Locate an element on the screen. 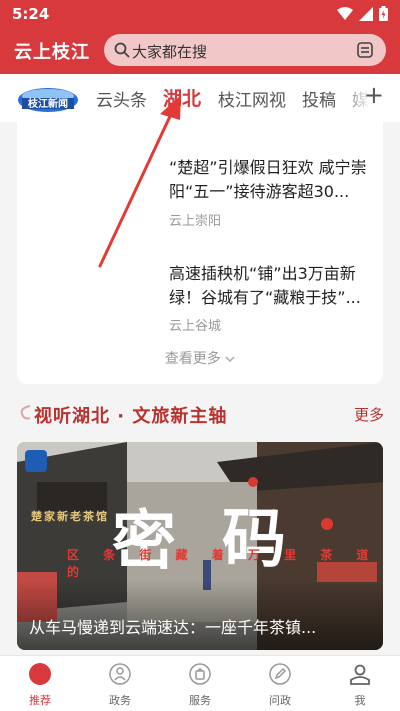 The height and width of the screenshot is (711, 400). app-header: 云上枝江 大家都在搜 is located at coordinates (200, 51).